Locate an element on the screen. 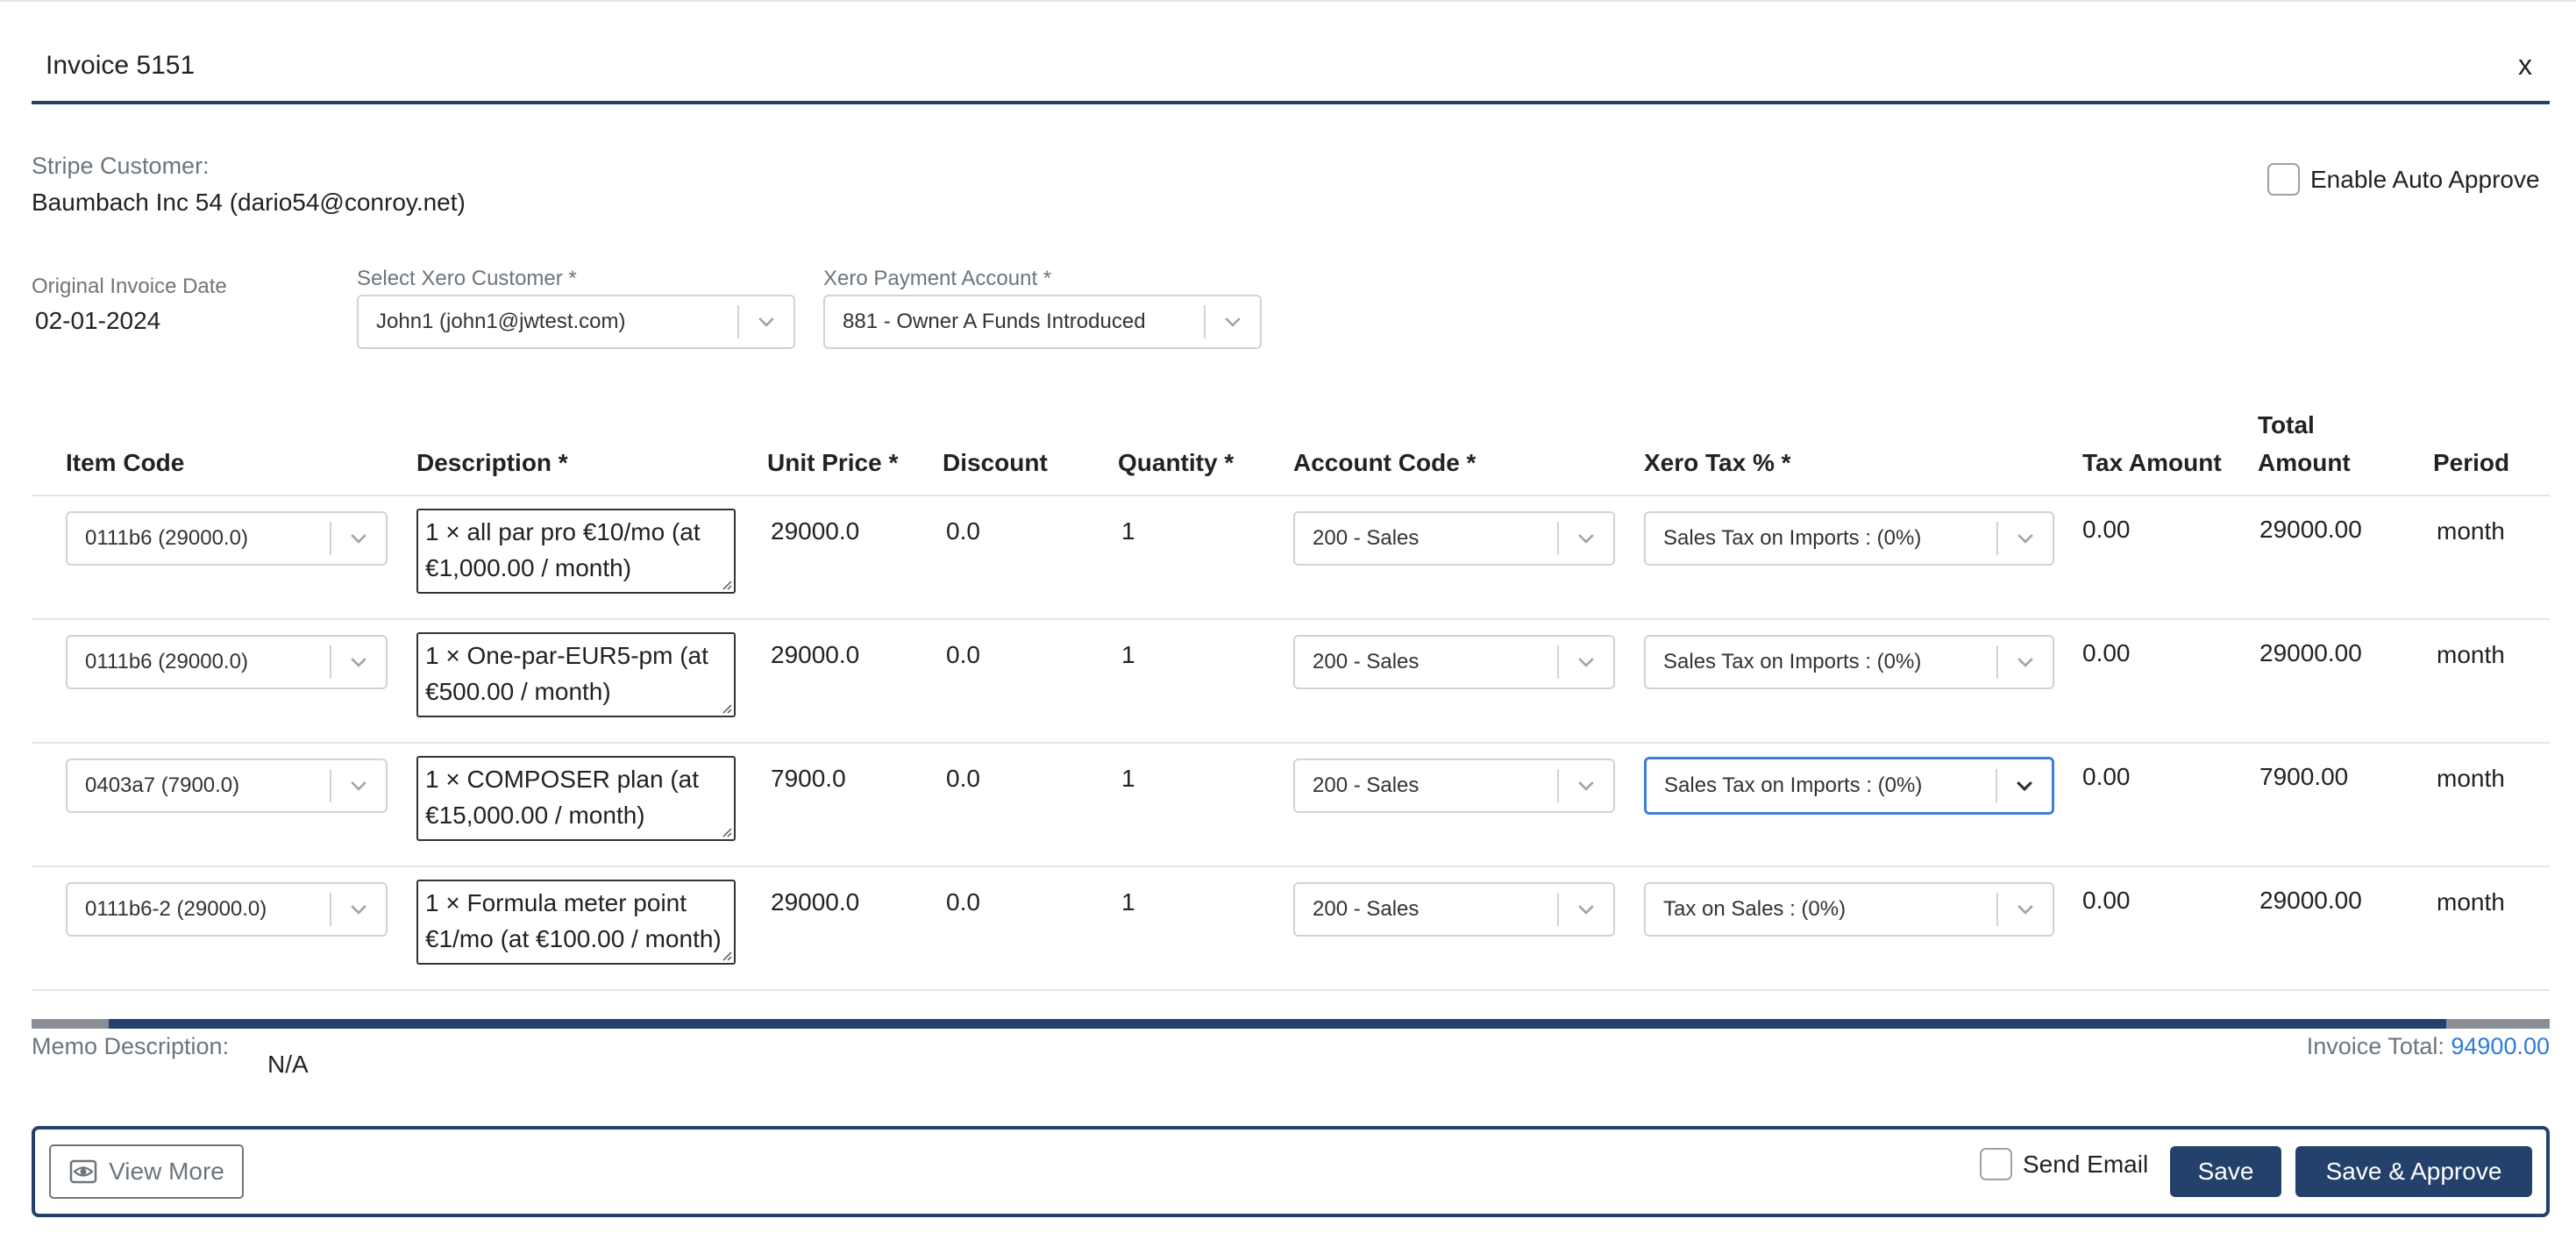 The height and width of the screenshot is (1240, 2576). header-quantity: Quantity * is located at coordinates (1176, 462).